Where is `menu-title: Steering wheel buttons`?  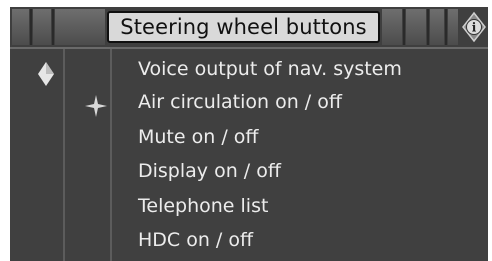
menu-title: Steering wheel buttons is located at coordinates (243, 27).